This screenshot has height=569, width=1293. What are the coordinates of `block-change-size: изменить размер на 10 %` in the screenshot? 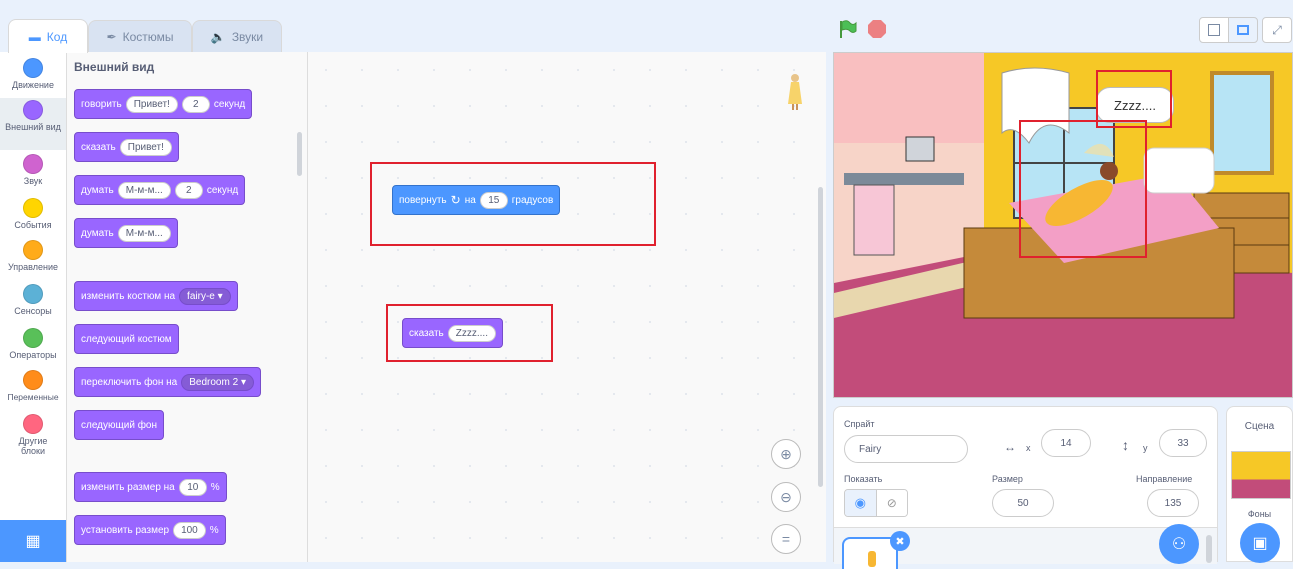 It's located at (150, 487).